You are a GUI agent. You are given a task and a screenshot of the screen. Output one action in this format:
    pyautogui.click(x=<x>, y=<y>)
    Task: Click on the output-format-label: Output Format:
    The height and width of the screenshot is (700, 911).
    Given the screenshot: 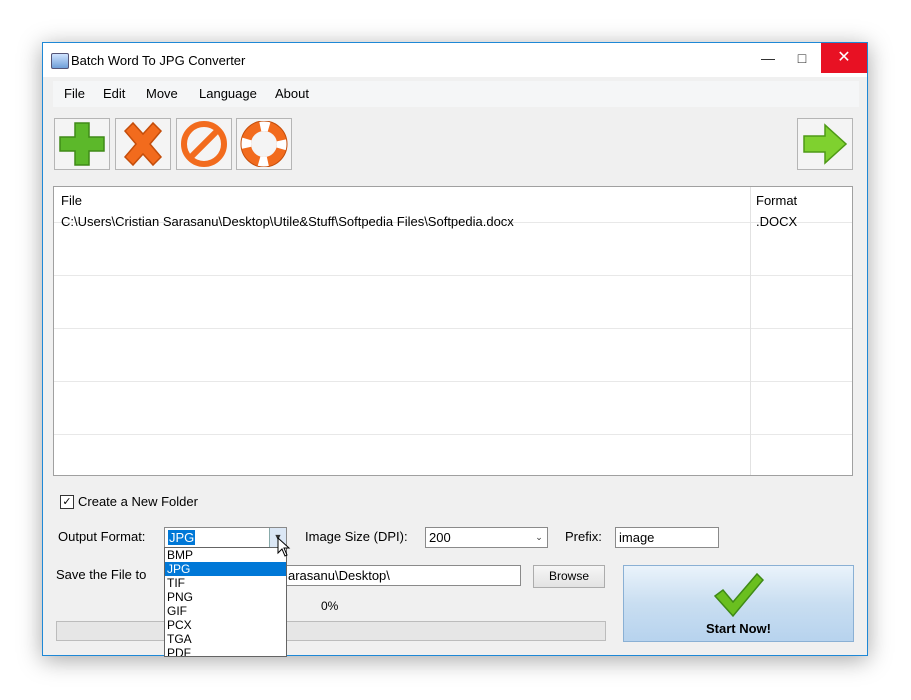 What is the action you would take?
    pyautogui.click(x=102, y=536)
    